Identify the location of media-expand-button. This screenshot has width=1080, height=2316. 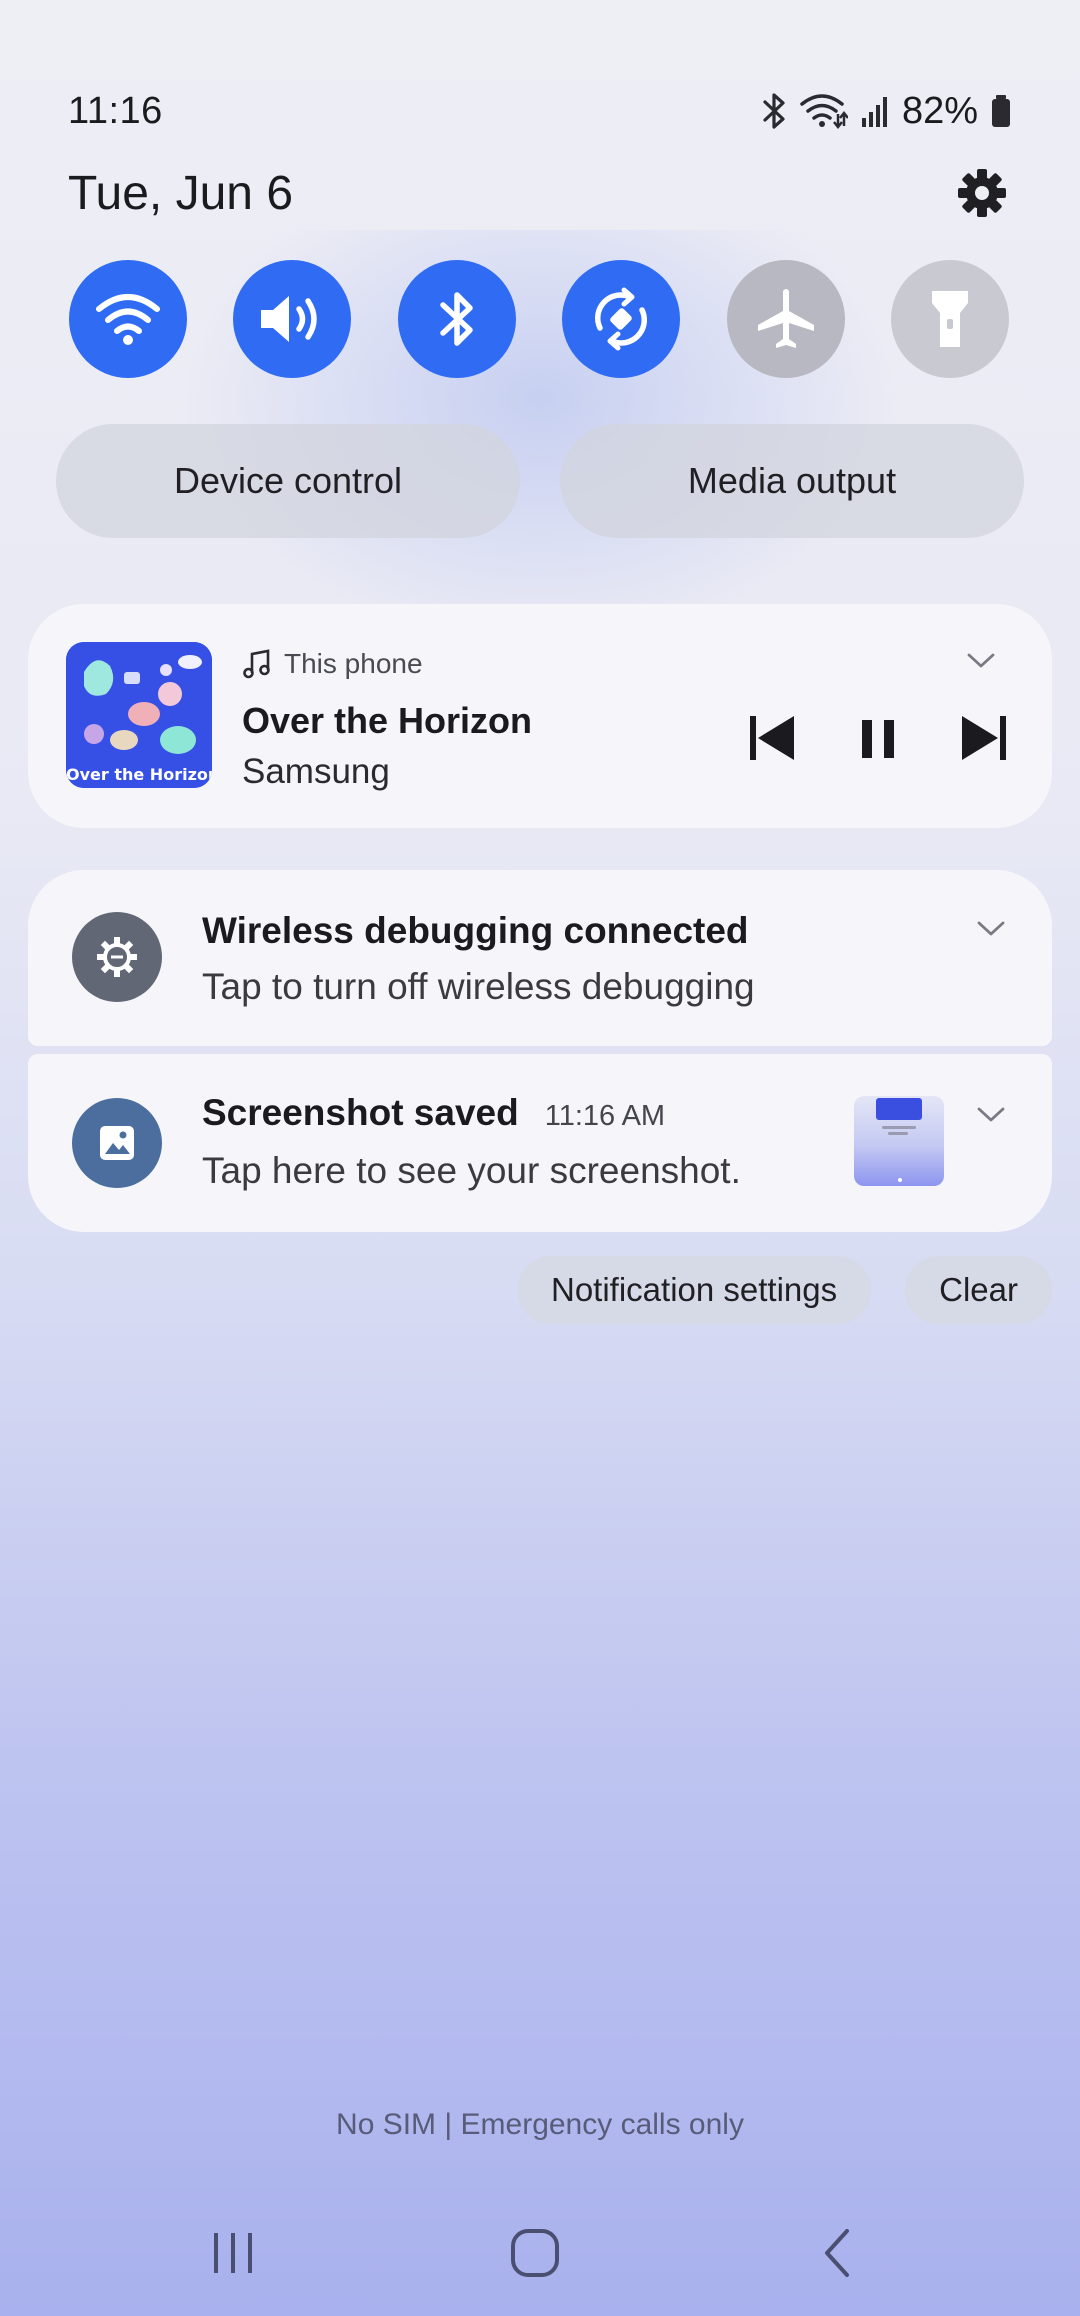
(981, 663).